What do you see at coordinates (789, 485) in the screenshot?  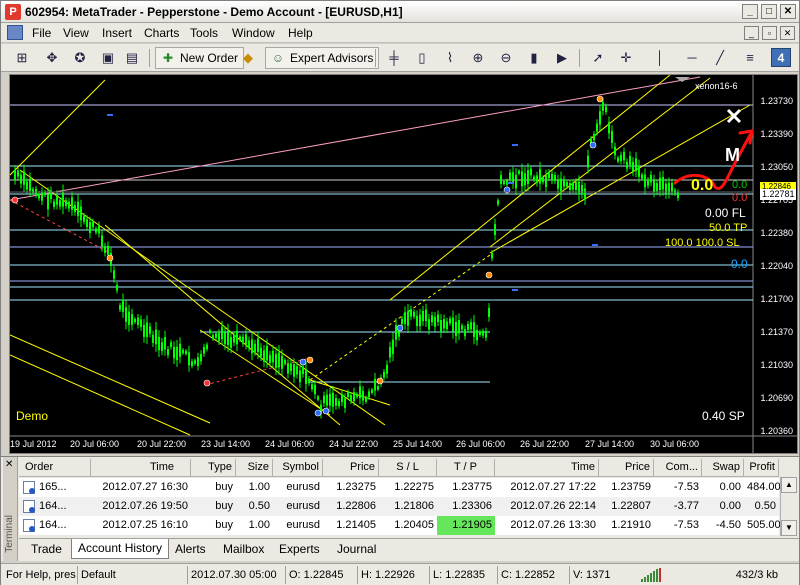 I see `scroll-up-icon: ▲` at bounding box center [789, 485].